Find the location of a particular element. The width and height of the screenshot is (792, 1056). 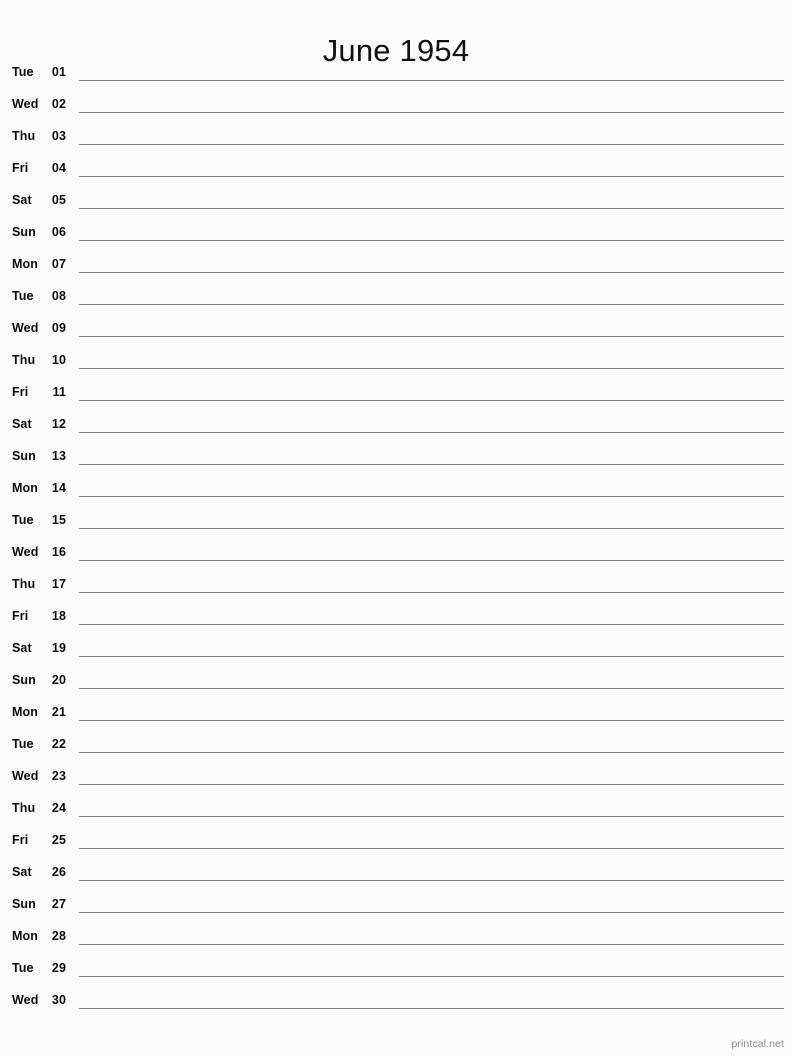

day-row: Wed 02 is located at coordinates (396, 109).